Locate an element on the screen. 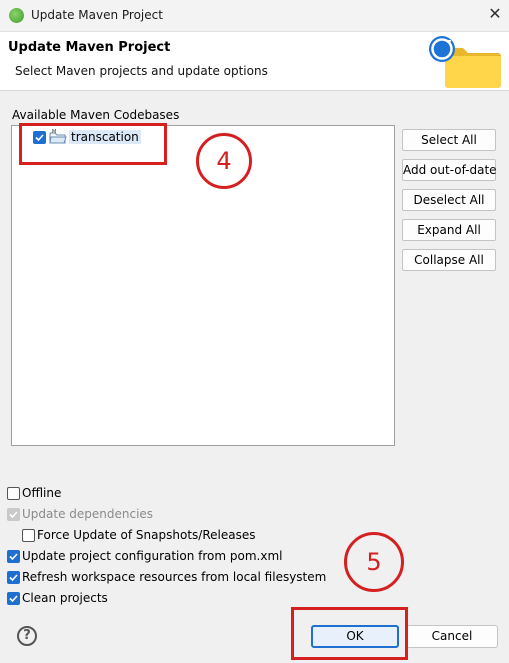 The height and width of the screenshot is (663, 509). offline-label: Offline is located at coordinates (42, 493).